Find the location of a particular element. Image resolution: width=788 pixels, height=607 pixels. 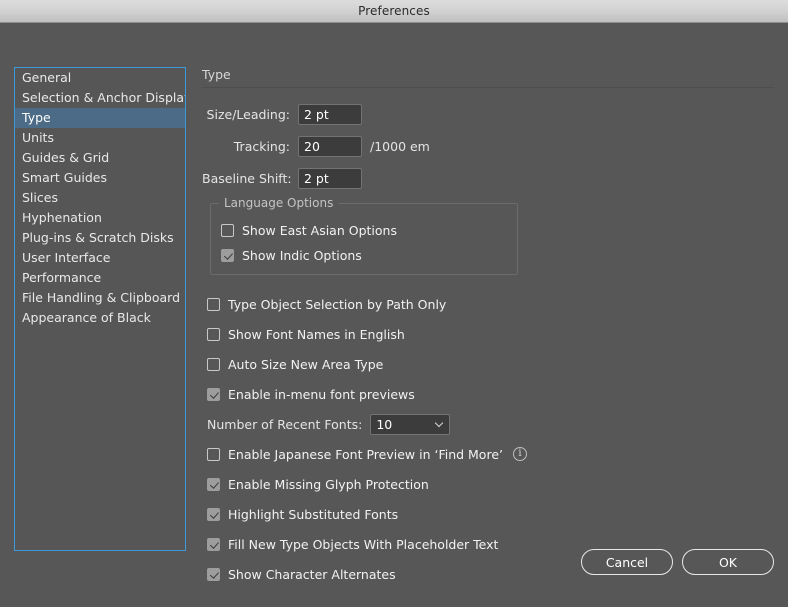

field-row: Baseline Shift: 2 pt is located at coordinates (488, 178).